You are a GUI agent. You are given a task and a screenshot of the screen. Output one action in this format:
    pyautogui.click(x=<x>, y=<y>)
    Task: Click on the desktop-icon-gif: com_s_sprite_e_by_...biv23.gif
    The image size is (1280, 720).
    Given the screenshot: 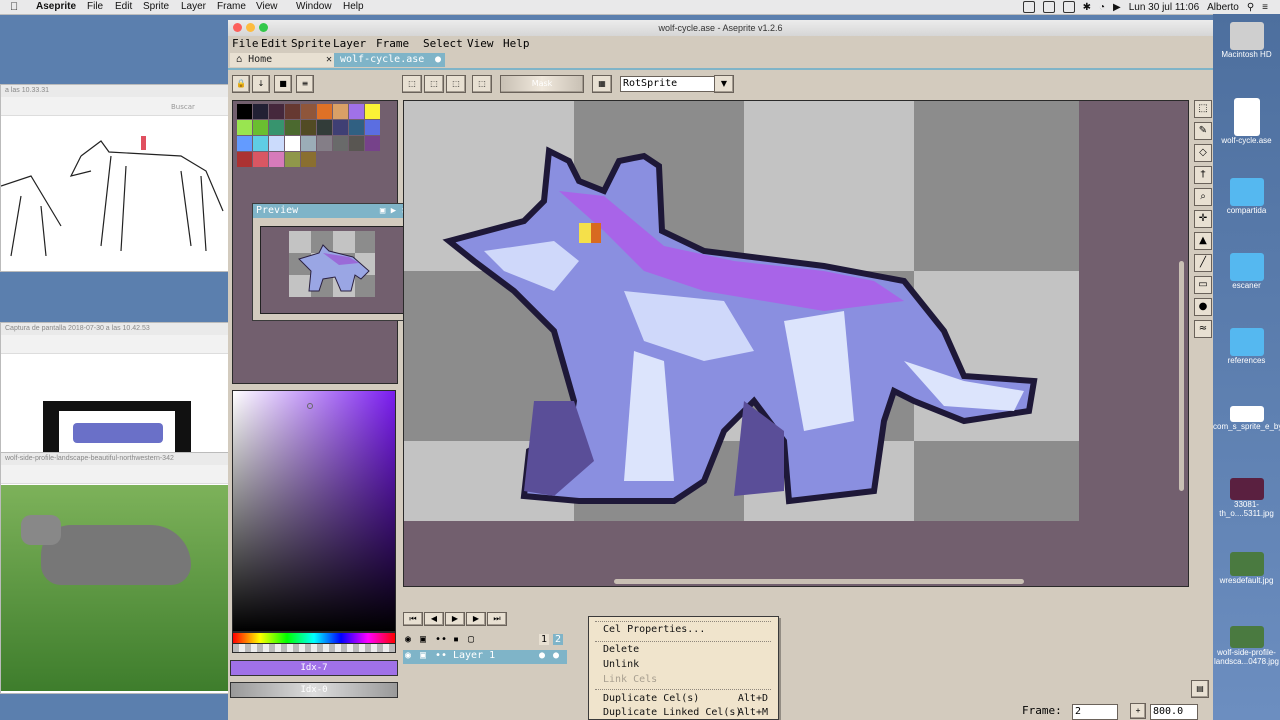 What is the action you would take?
    pyautogui.click(x=1246, y=418)
    